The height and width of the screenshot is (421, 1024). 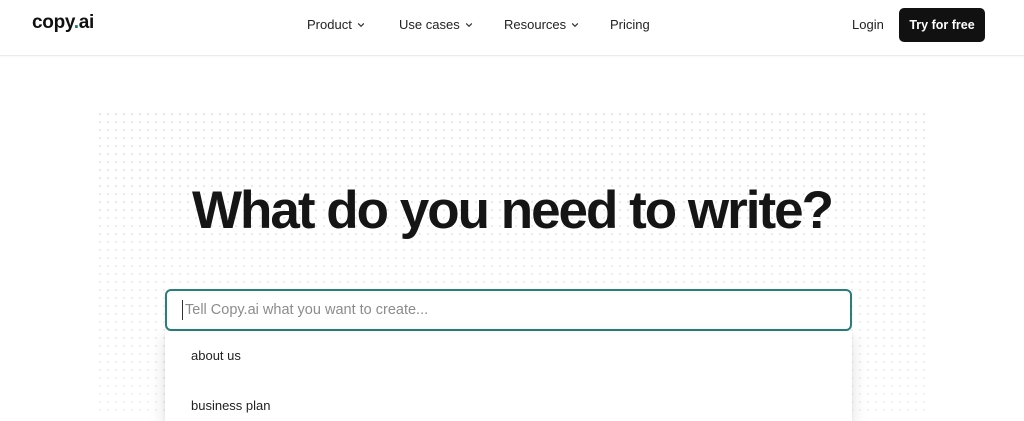 I want to click on nav-item-pricing: Pricing, so click(x=630, y=24).